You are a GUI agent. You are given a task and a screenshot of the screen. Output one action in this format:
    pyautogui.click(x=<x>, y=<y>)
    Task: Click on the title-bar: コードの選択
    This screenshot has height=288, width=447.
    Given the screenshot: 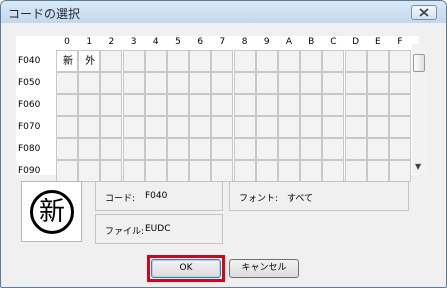 What is the action you would take?
    pyautogui.click(x=223, y=12)
    